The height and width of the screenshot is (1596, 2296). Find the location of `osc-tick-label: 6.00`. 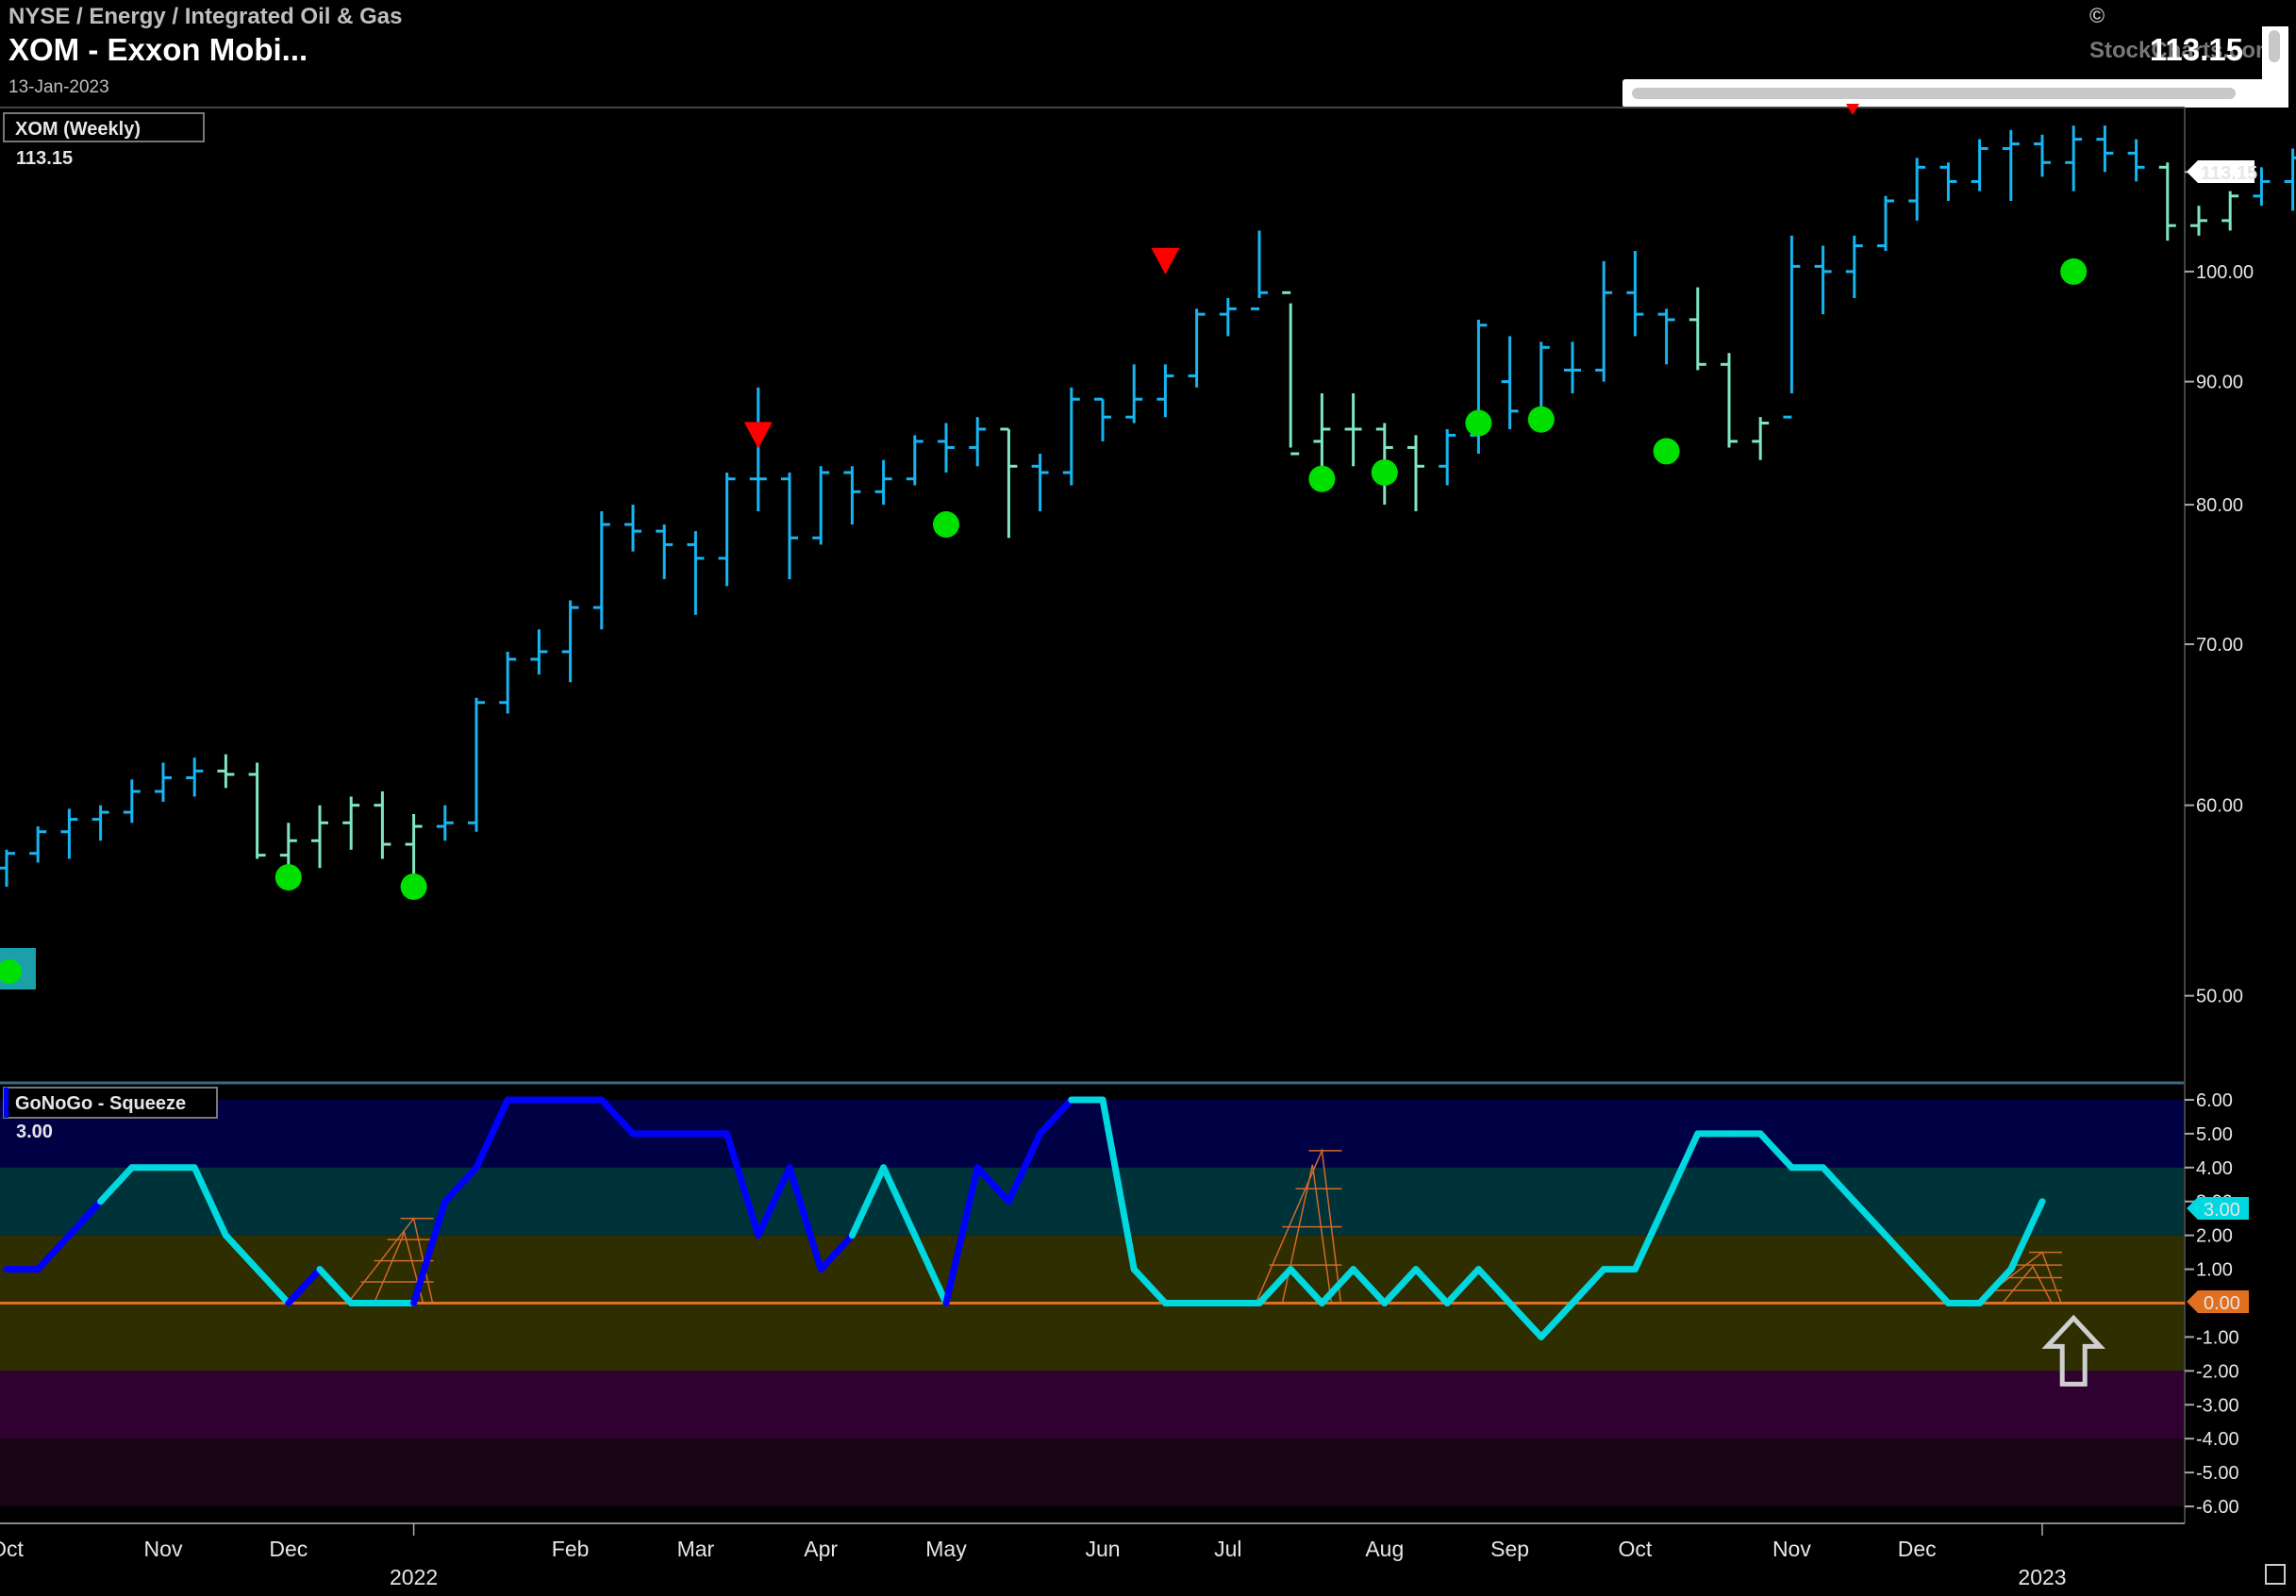

osc-tick-label: 6.00 is located at coordinates (2214, 1100).